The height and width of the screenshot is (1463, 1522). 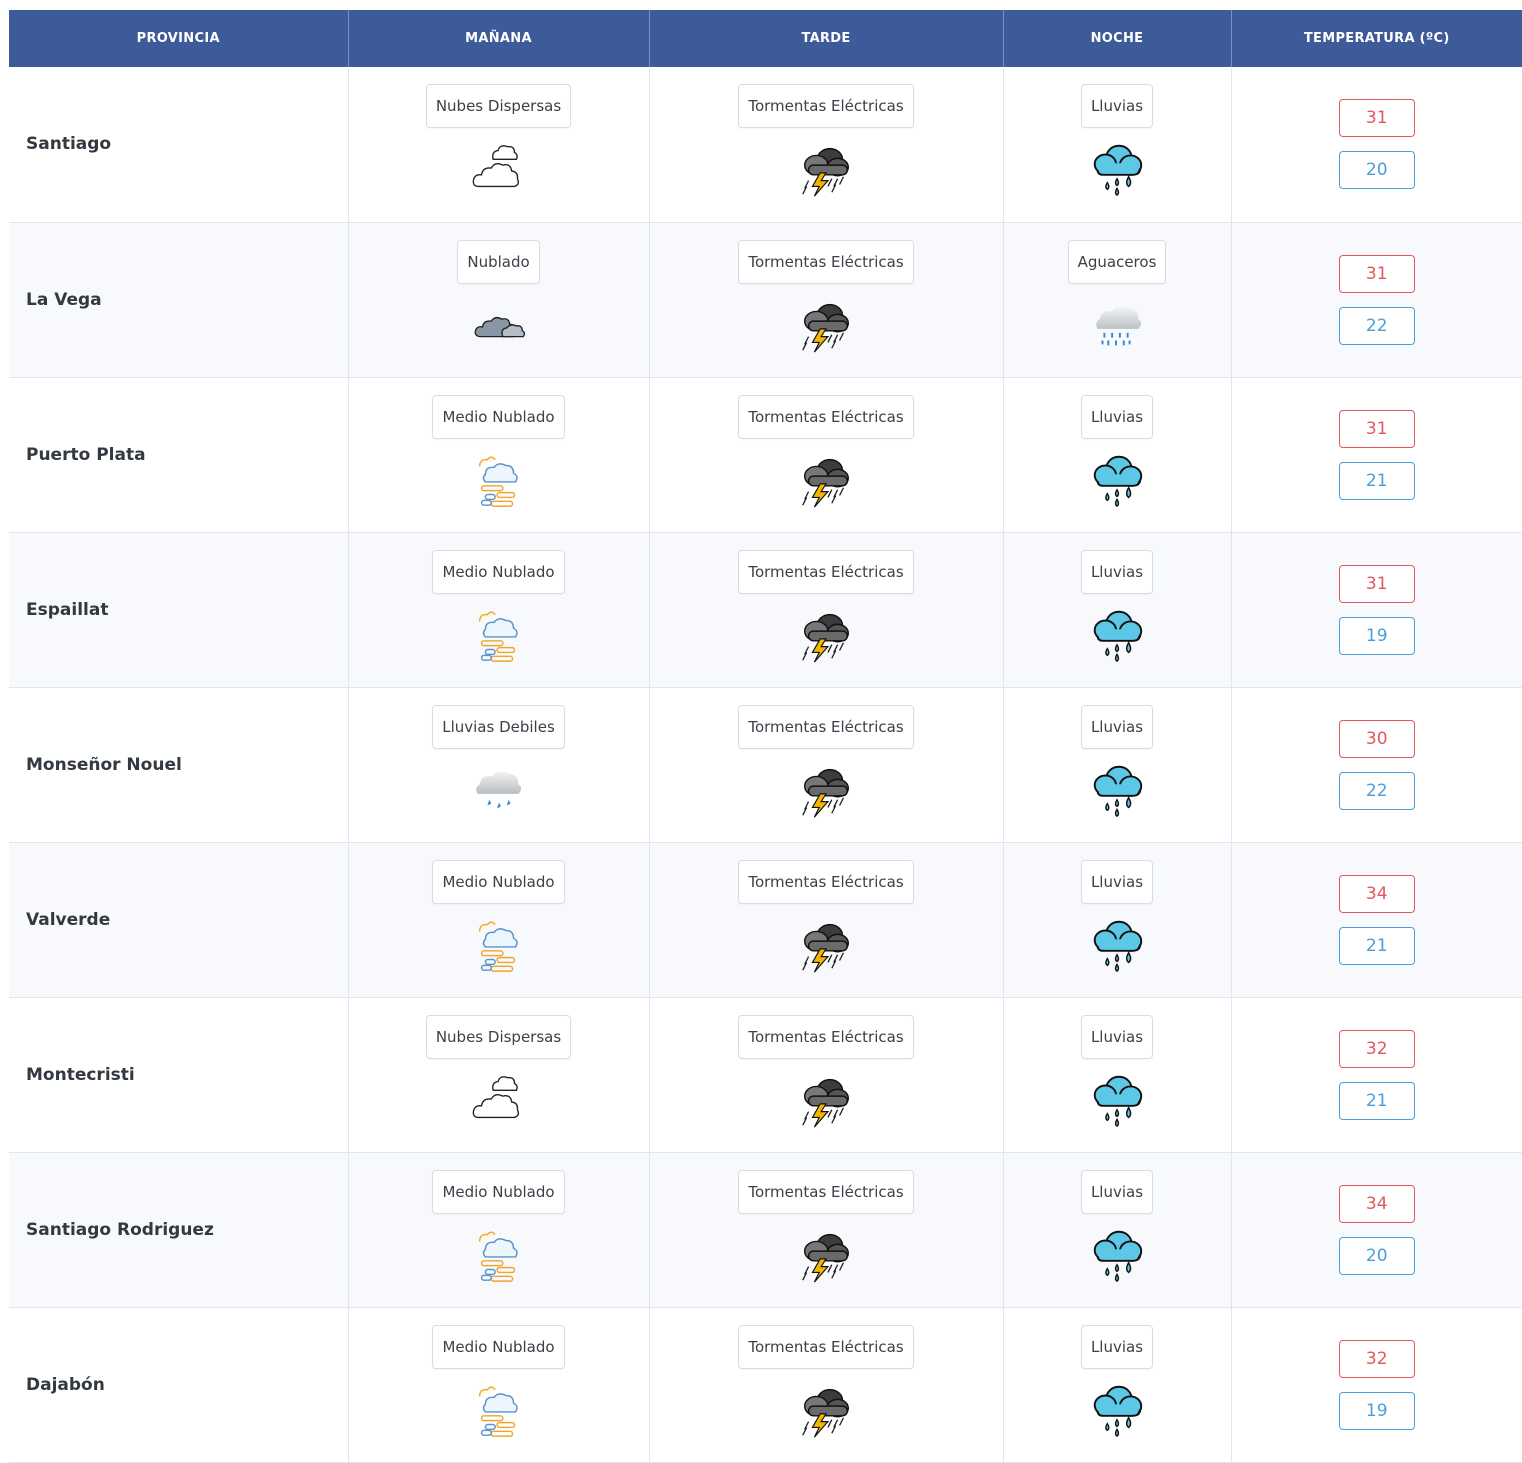 I want to click on cell-temperatura: 31 22, so click(x=1376, y=300).